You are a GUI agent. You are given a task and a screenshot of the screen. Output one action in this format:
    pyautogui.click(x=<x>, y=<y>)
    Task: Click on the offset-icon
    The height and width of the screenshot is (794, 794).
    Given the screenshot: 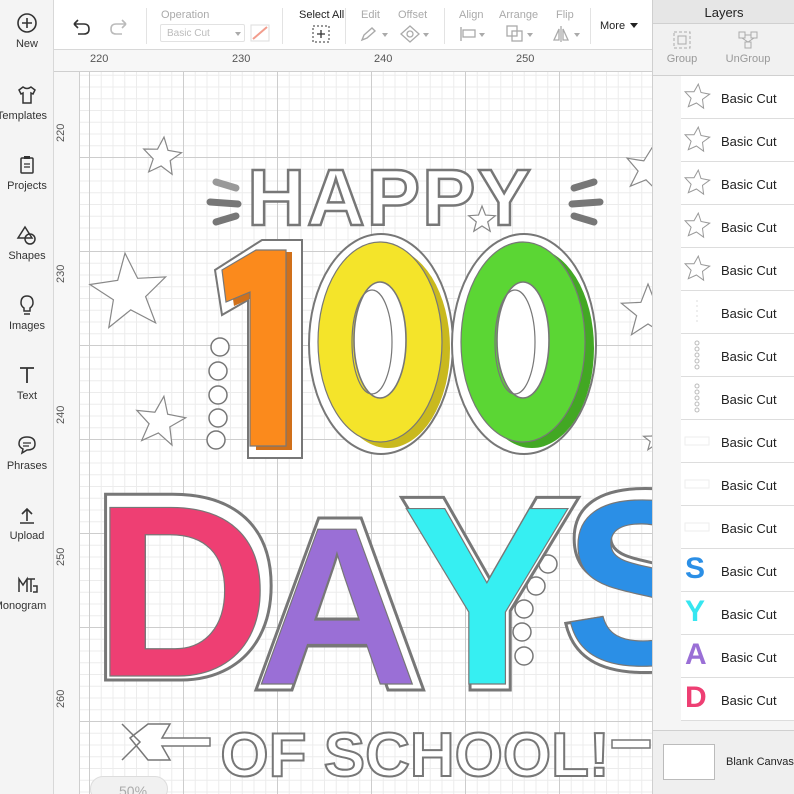 What is the action you would take?
    pyautogui.click(x=410, y=34)
    